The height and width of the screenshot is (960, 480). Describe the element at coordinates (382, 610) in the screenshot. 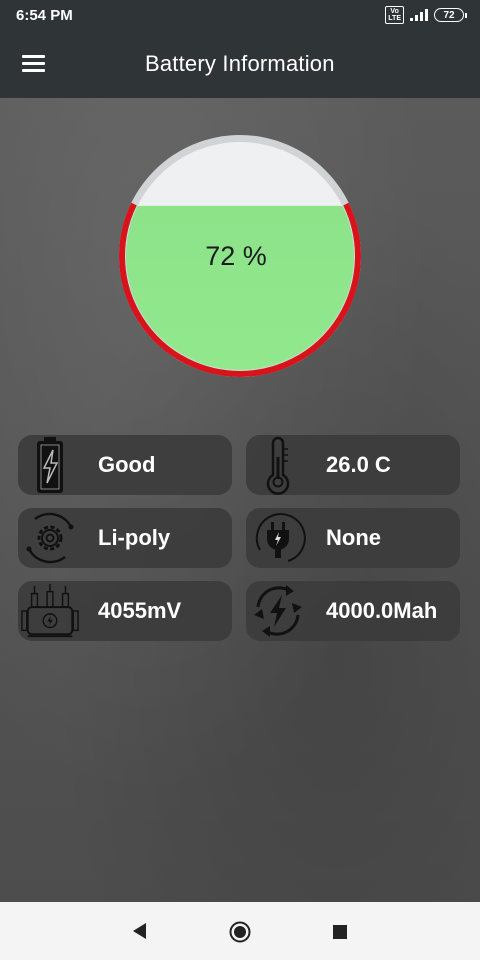

I see `capacity-value: 4000.0Mah` at that location.